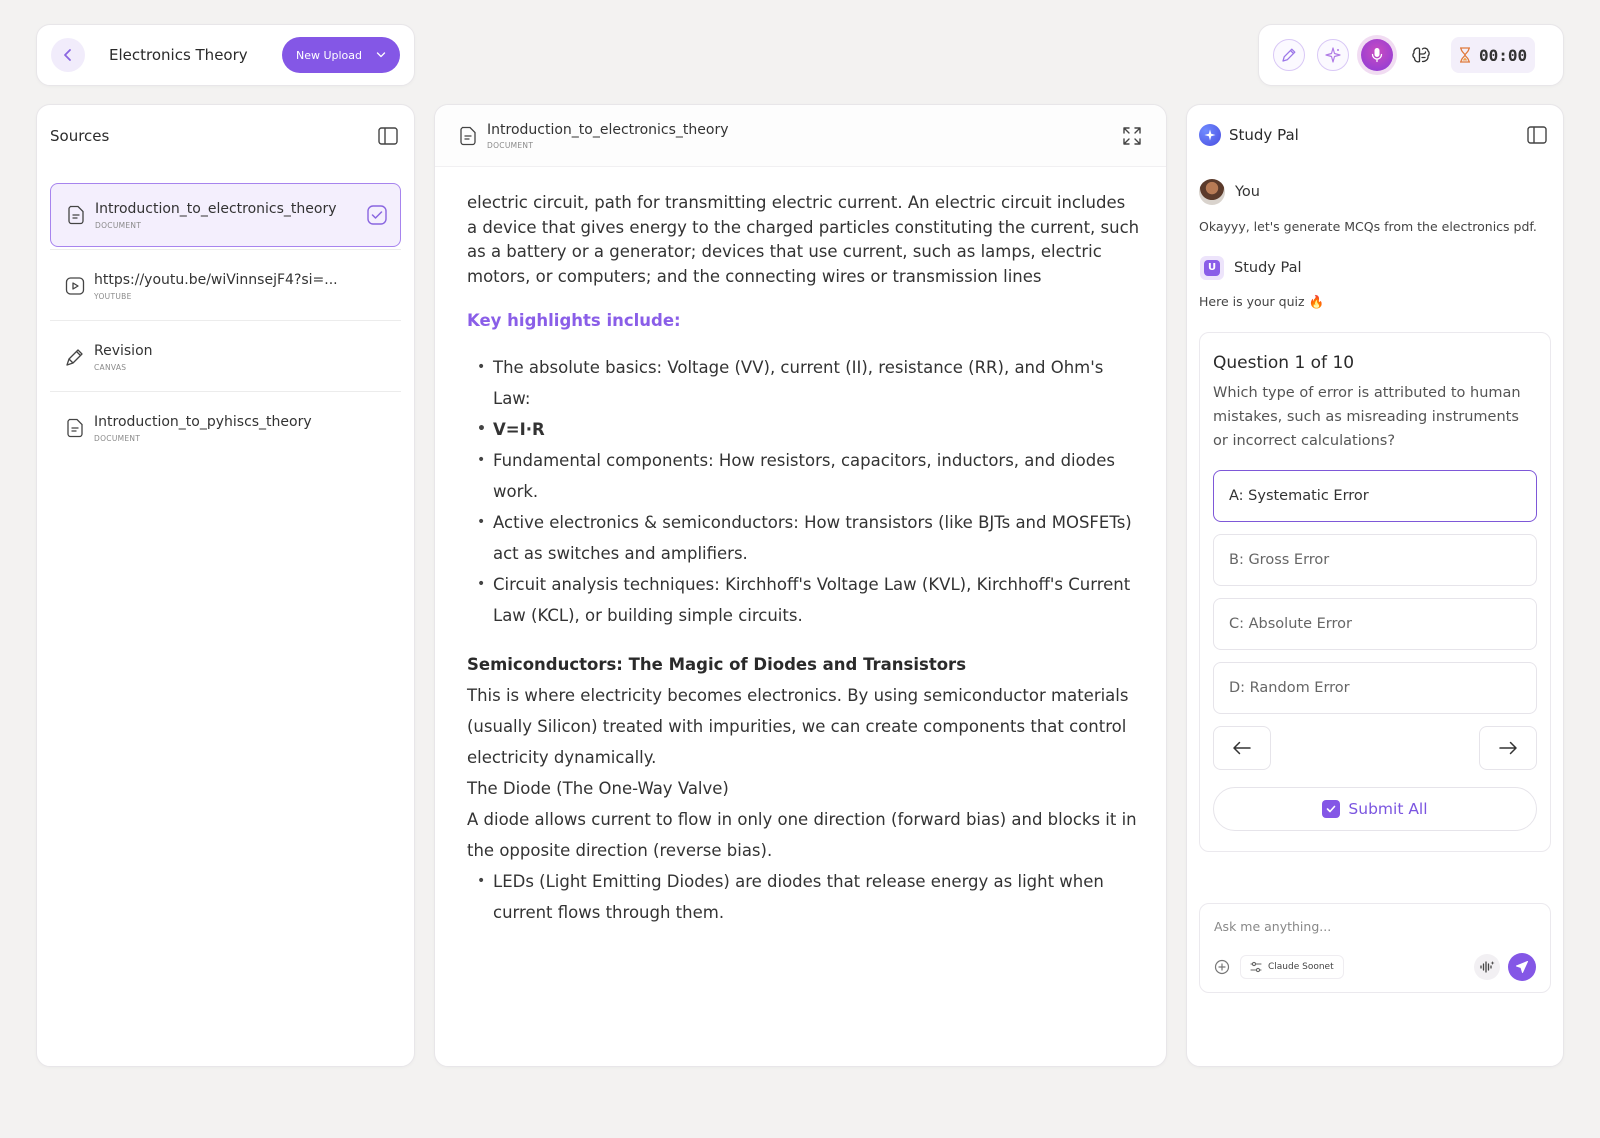 This screenshot has width=1600, height=1138. I want to click on plus-circle-icon, so click(1222, 967).